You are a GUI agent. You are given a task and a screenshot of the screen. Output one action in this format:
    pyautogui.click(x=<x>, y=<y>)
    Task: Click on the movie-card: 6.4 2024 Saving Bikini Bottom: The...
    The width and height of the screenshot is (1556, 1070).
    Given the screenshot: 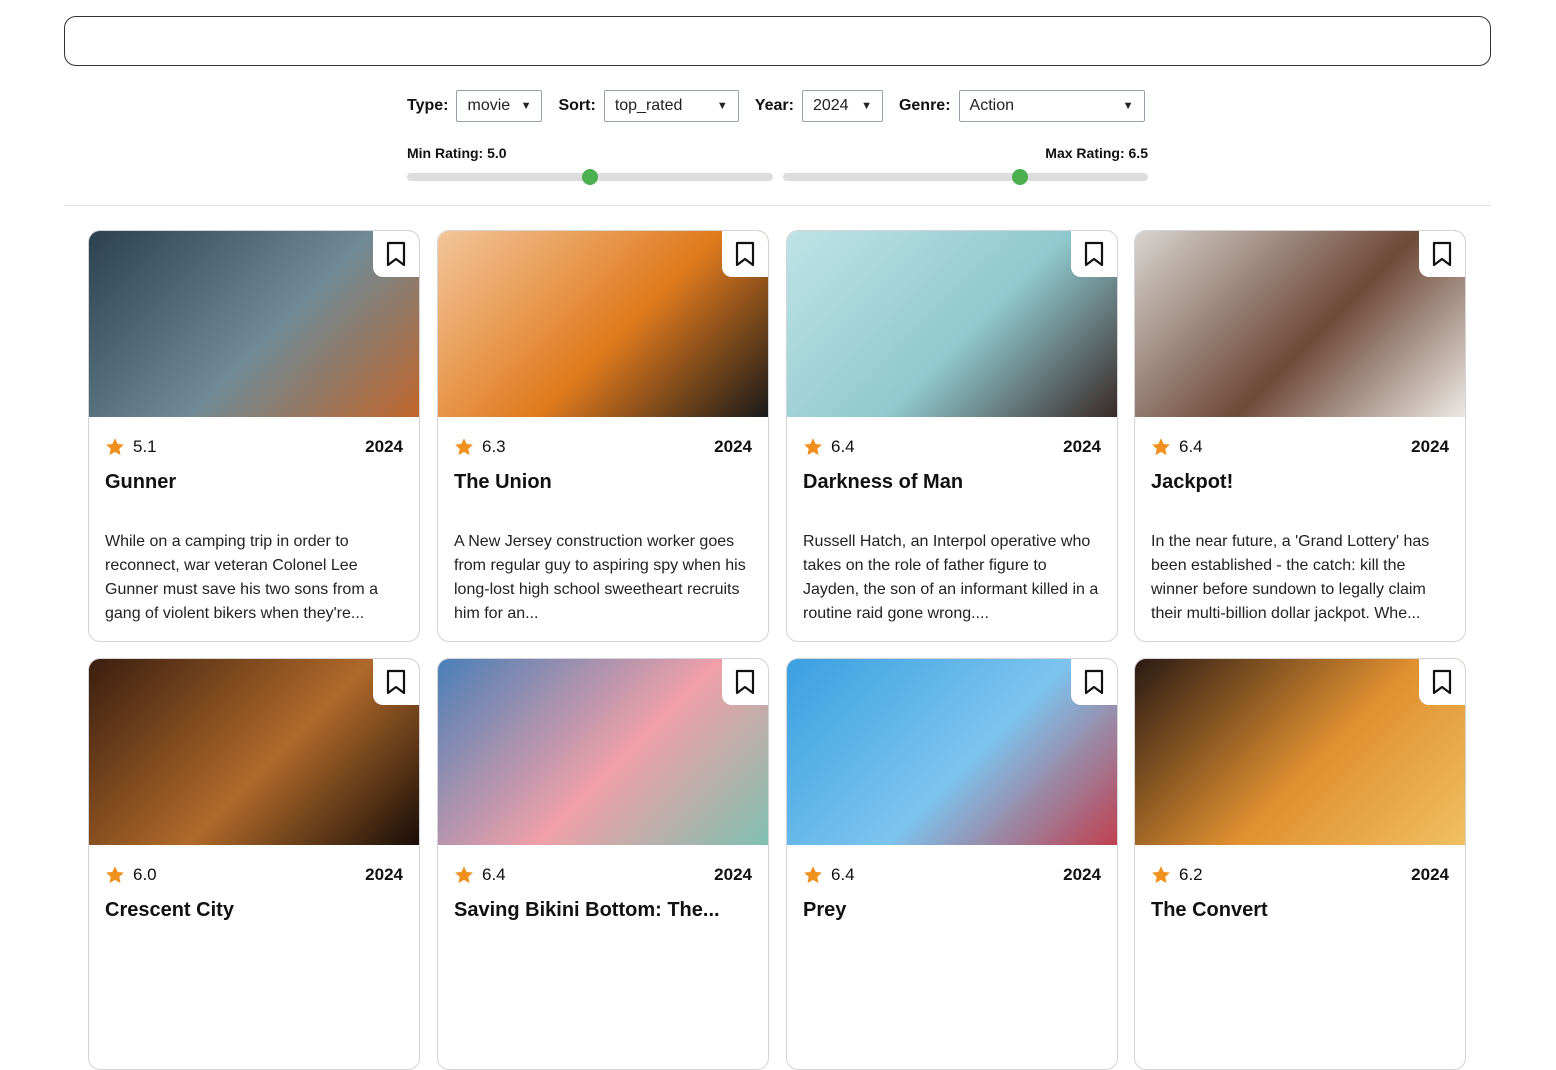 What is the action you would take?
    pyautogui.click(x=603, y=864)
    